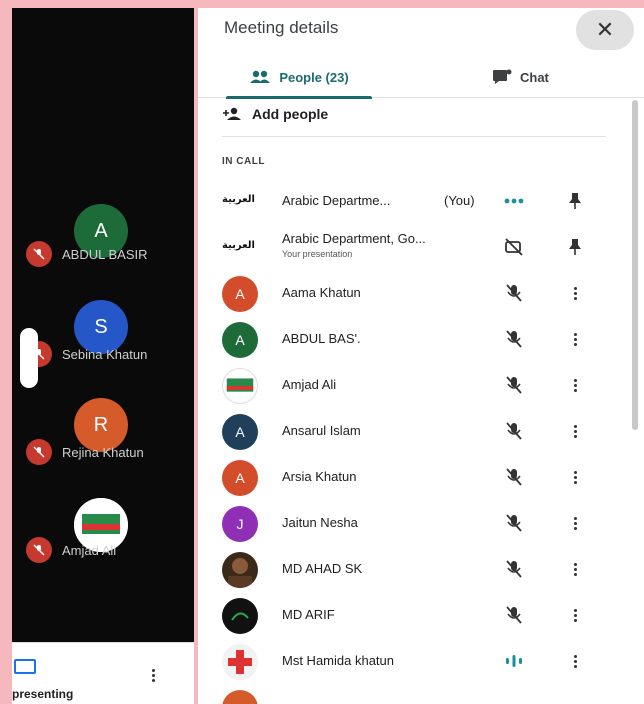 This screenshot has width=644, height=704. Describe the element at coordinates (534, 77) in the screenshot. I see `tab-chat-label: Chat` at that location.